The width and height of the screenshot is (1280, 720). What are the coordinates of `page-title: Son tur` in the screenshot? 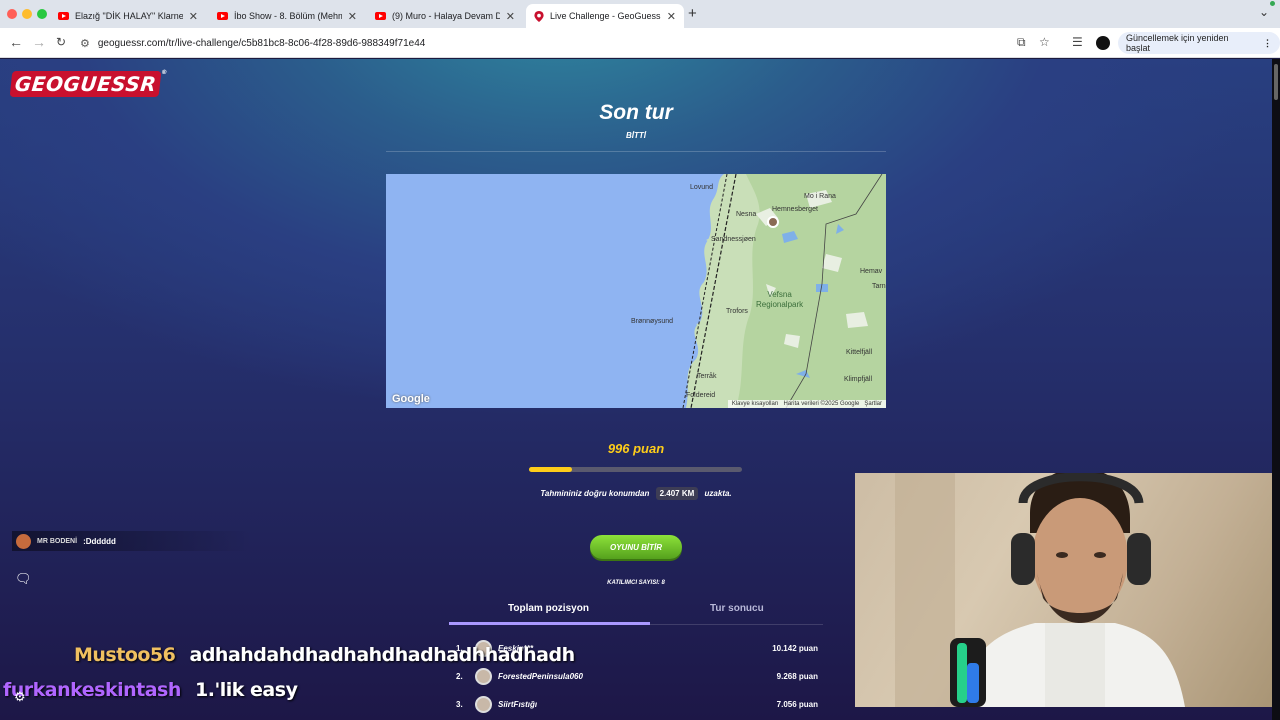 It's located at (636, 112).